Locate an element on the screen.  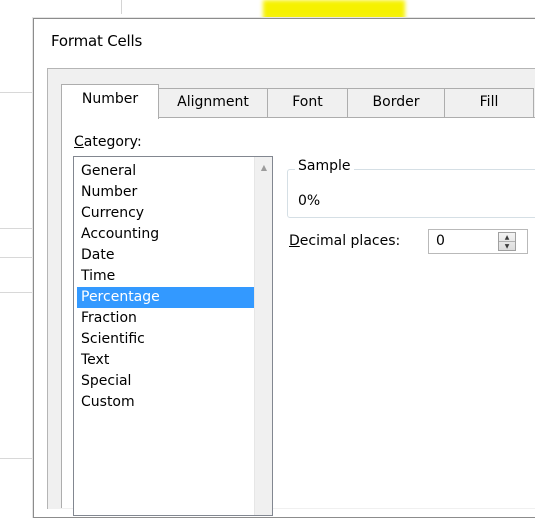
decimal-places-label-accelerator: D is located at coordinates (294, 241).